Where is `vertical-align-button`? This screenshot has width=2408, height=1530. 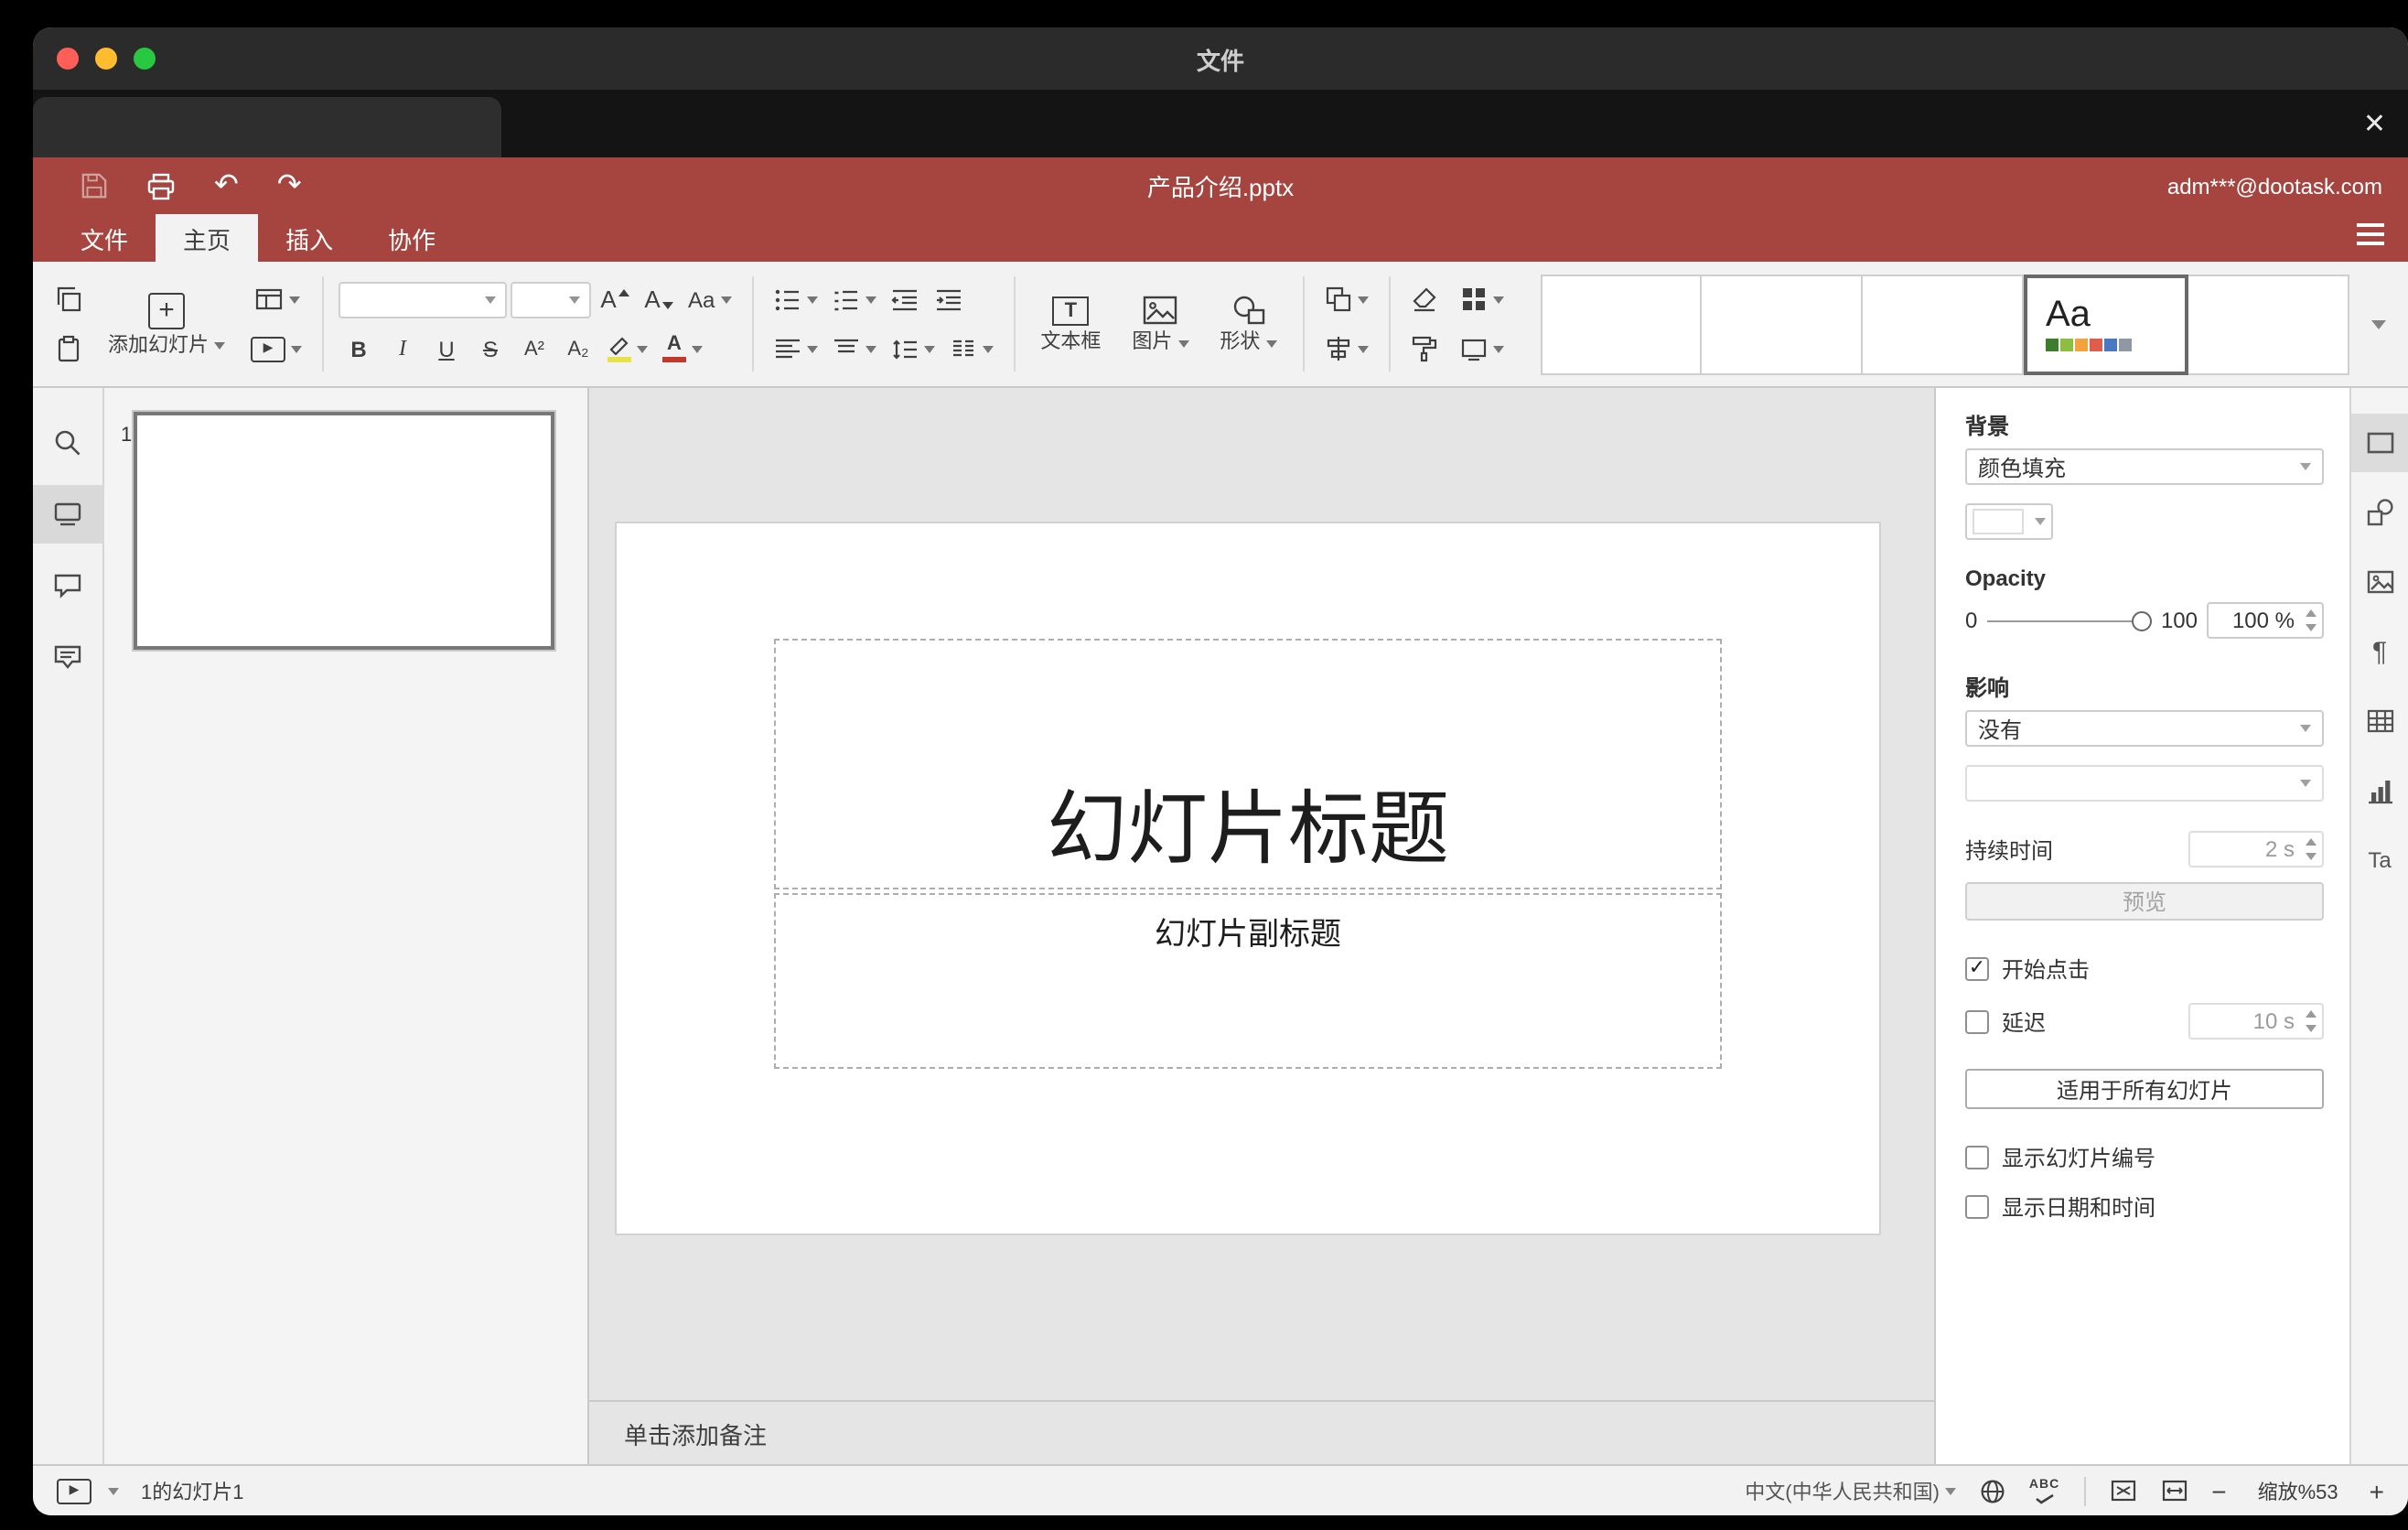
vertical-align-button is located at coordinates (853, 349).